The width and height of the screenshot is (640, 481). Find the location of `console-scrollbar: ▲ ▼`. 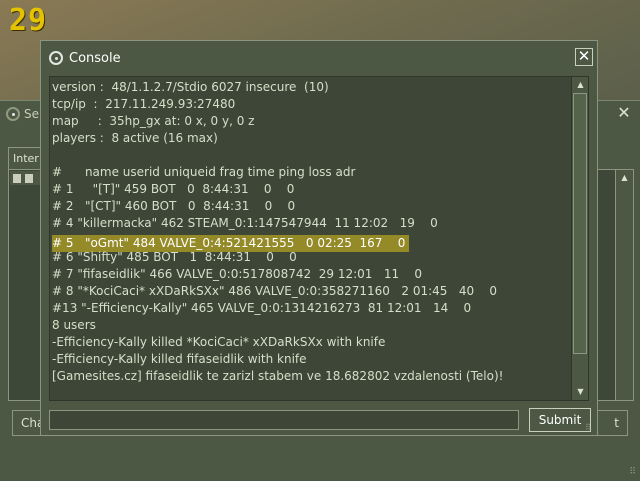

console-scrollbar: ▲ ▼ is located at coordinates (579, 238).